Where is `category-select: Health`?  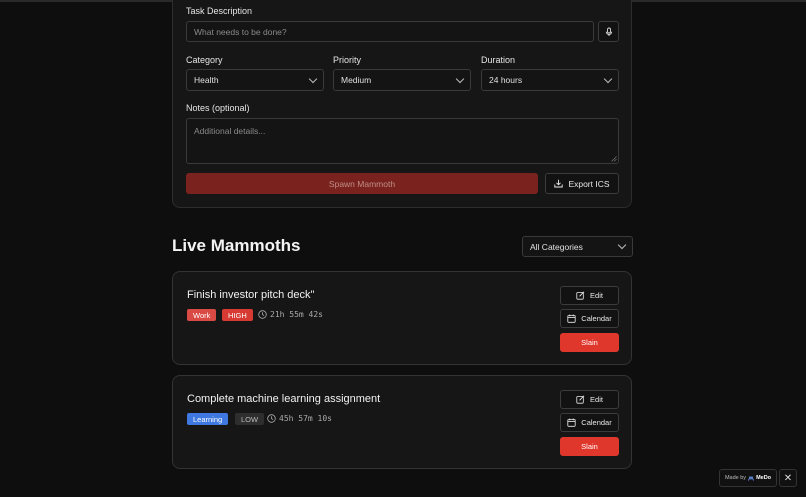
category-select: Health is located at coordinates (255, 80).